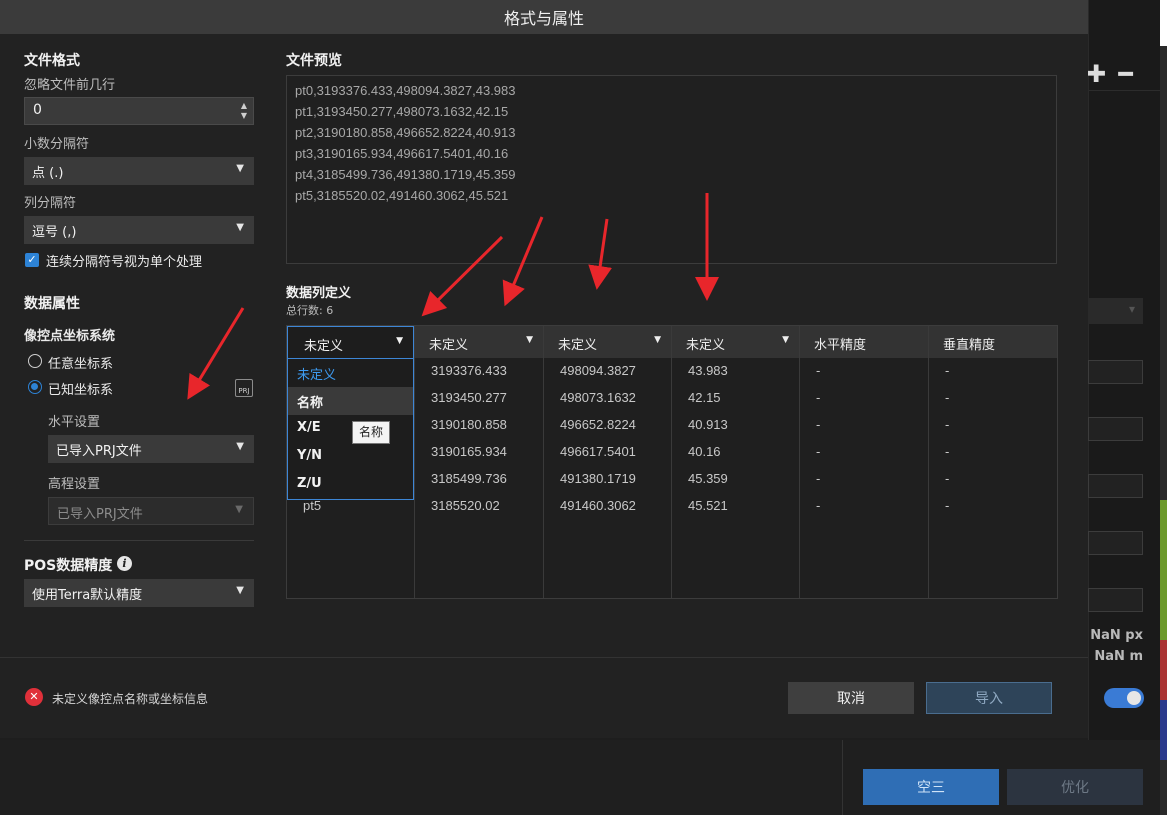 This screenshot has height=815, width=1167. I want to click on optimize-button: 优化, so click(1075, 787).